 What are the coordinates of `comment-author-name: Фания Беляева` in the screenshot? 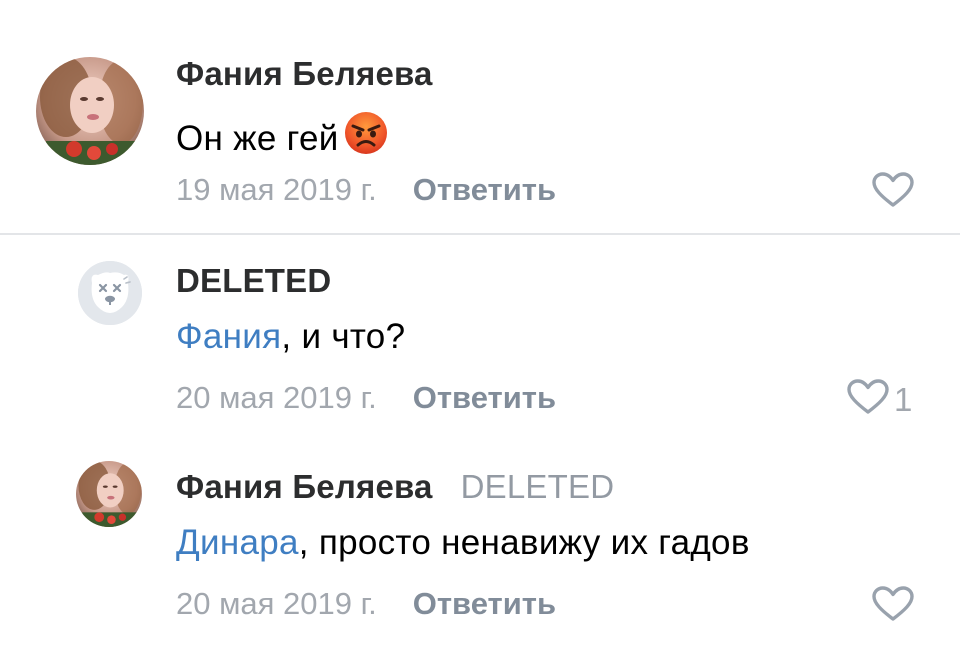 It's located at (304, 486).